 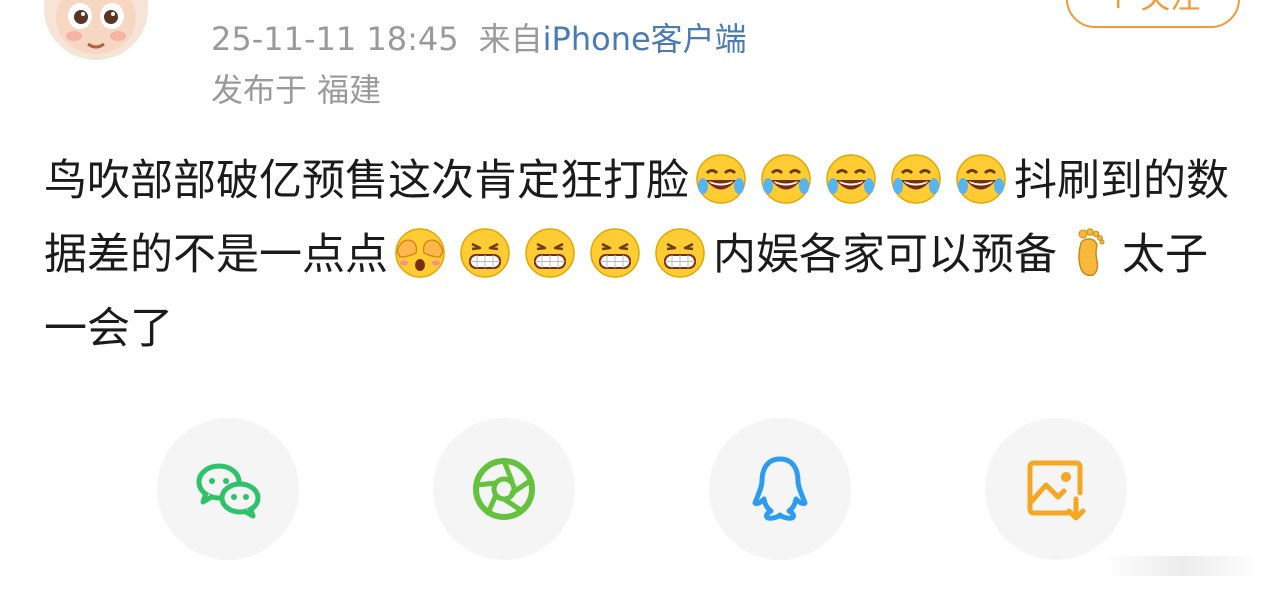 I want to click on save-image-button, so click(x=1056, y=489).